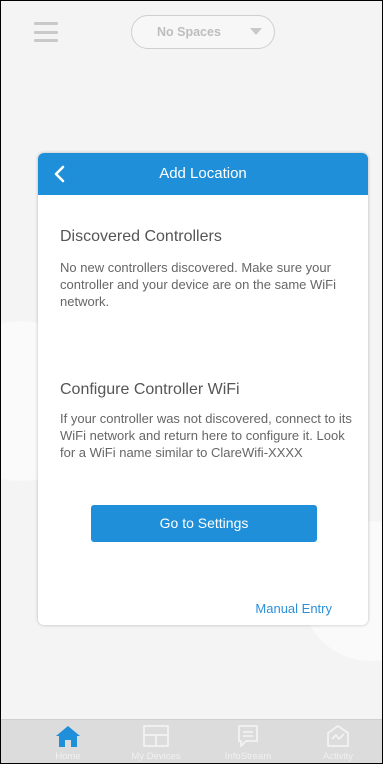  Describe the element at coordinates (150, 389) in the screenshot. I see `configure-wifi-heading: Configure Controller WiFi` at that location.